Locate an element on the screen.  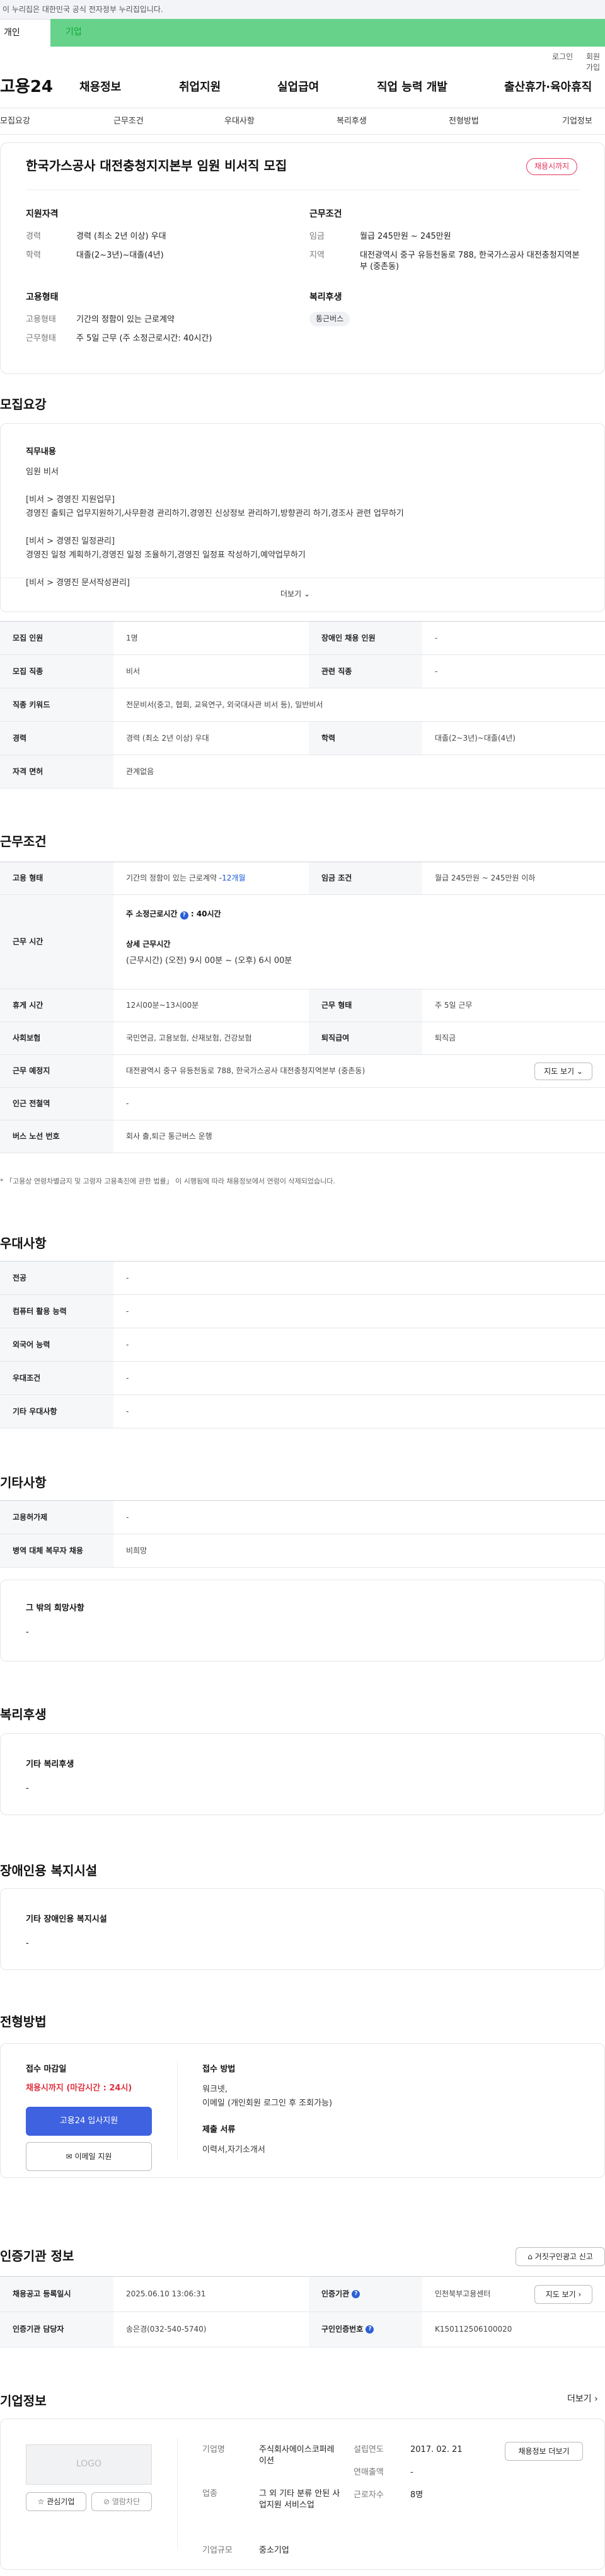
home-icon: ⌂ is located at coordinates (530, 2256).